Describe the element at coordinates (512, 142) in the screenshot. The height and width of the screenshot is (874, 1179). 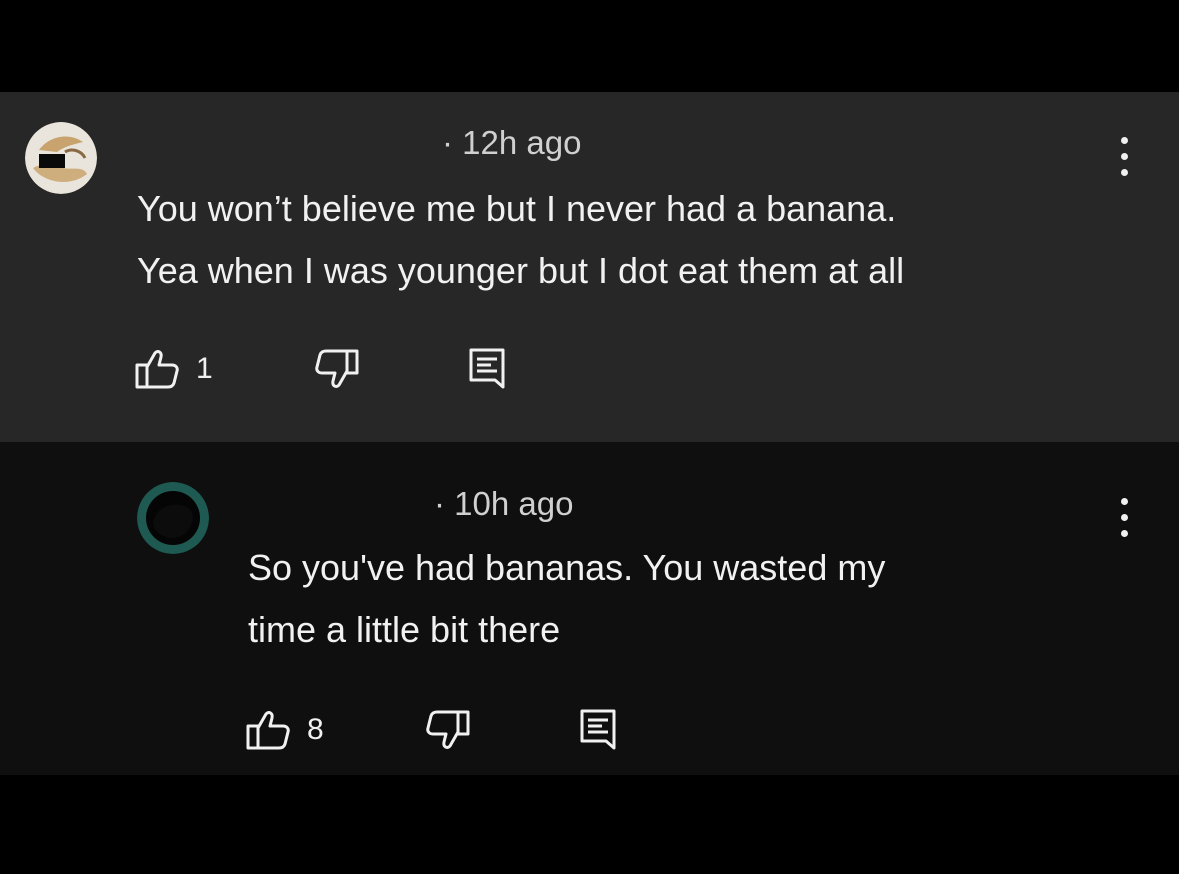
I see `comment-timestamp: · 12h ago` at that location.